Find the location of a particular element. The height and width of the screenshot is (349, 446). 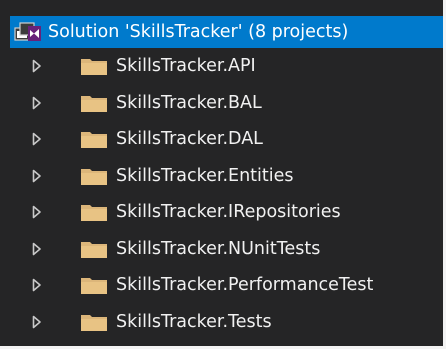

project-node-7: SkillsTracker.Tests is located at coordinates (226, 322).